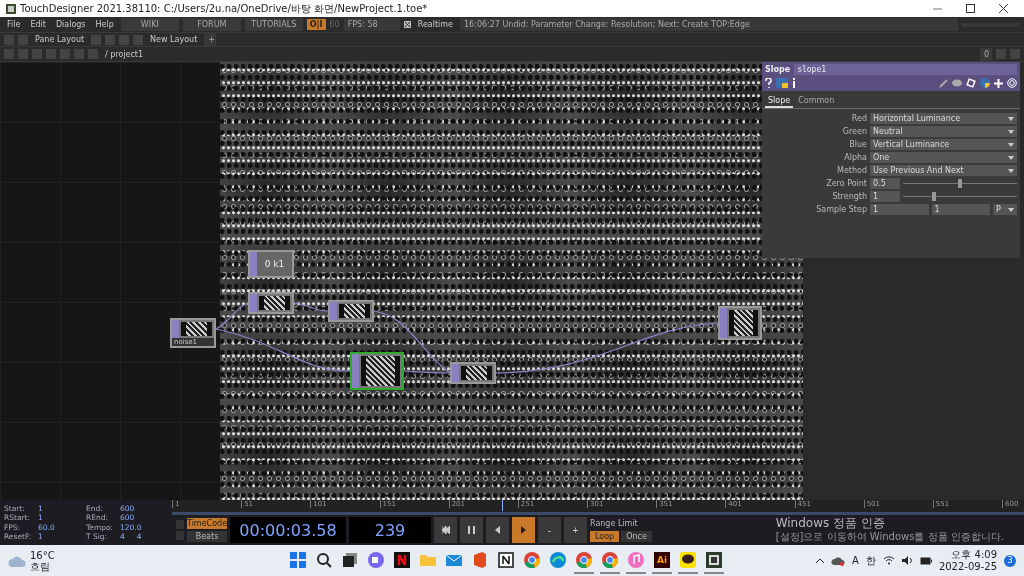  I want to click on python-help-icon, so click(782, 83).